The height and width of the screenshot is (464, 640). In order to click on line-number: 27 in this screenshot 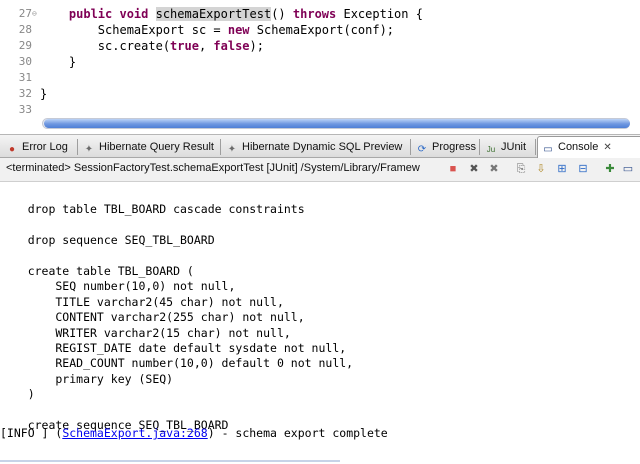, I will do `click(25, 13)`.